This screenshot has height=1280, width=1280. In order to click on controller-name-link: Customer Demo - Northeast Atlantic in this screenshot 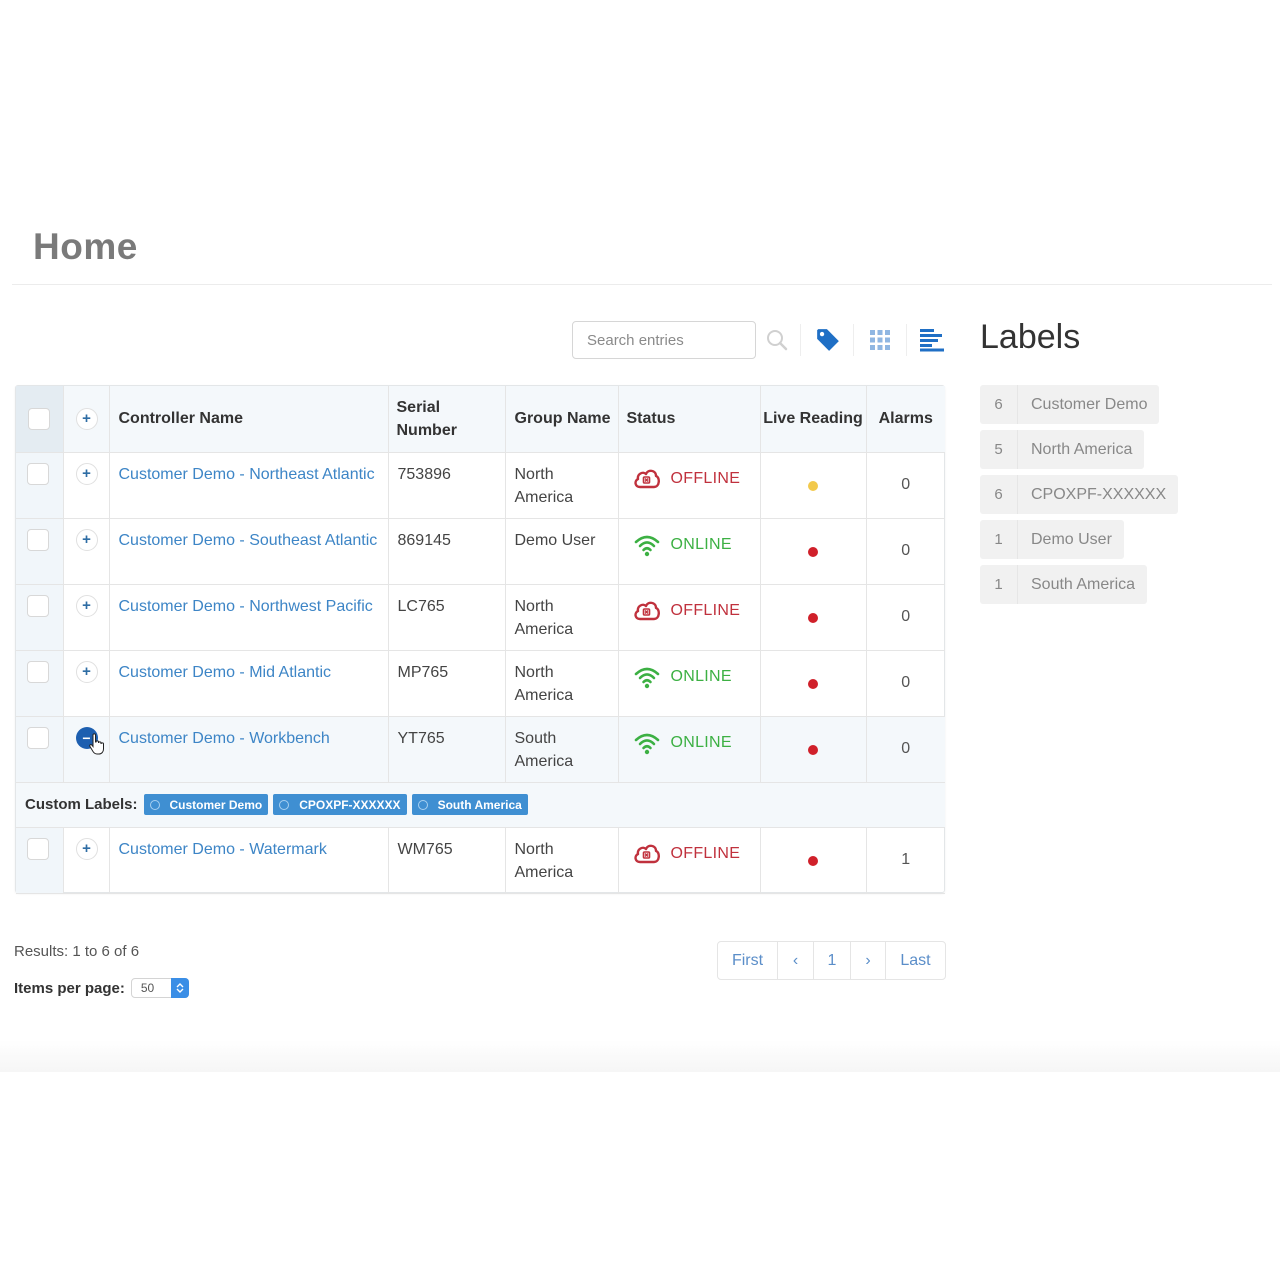, I will do `click(249, 469)`.